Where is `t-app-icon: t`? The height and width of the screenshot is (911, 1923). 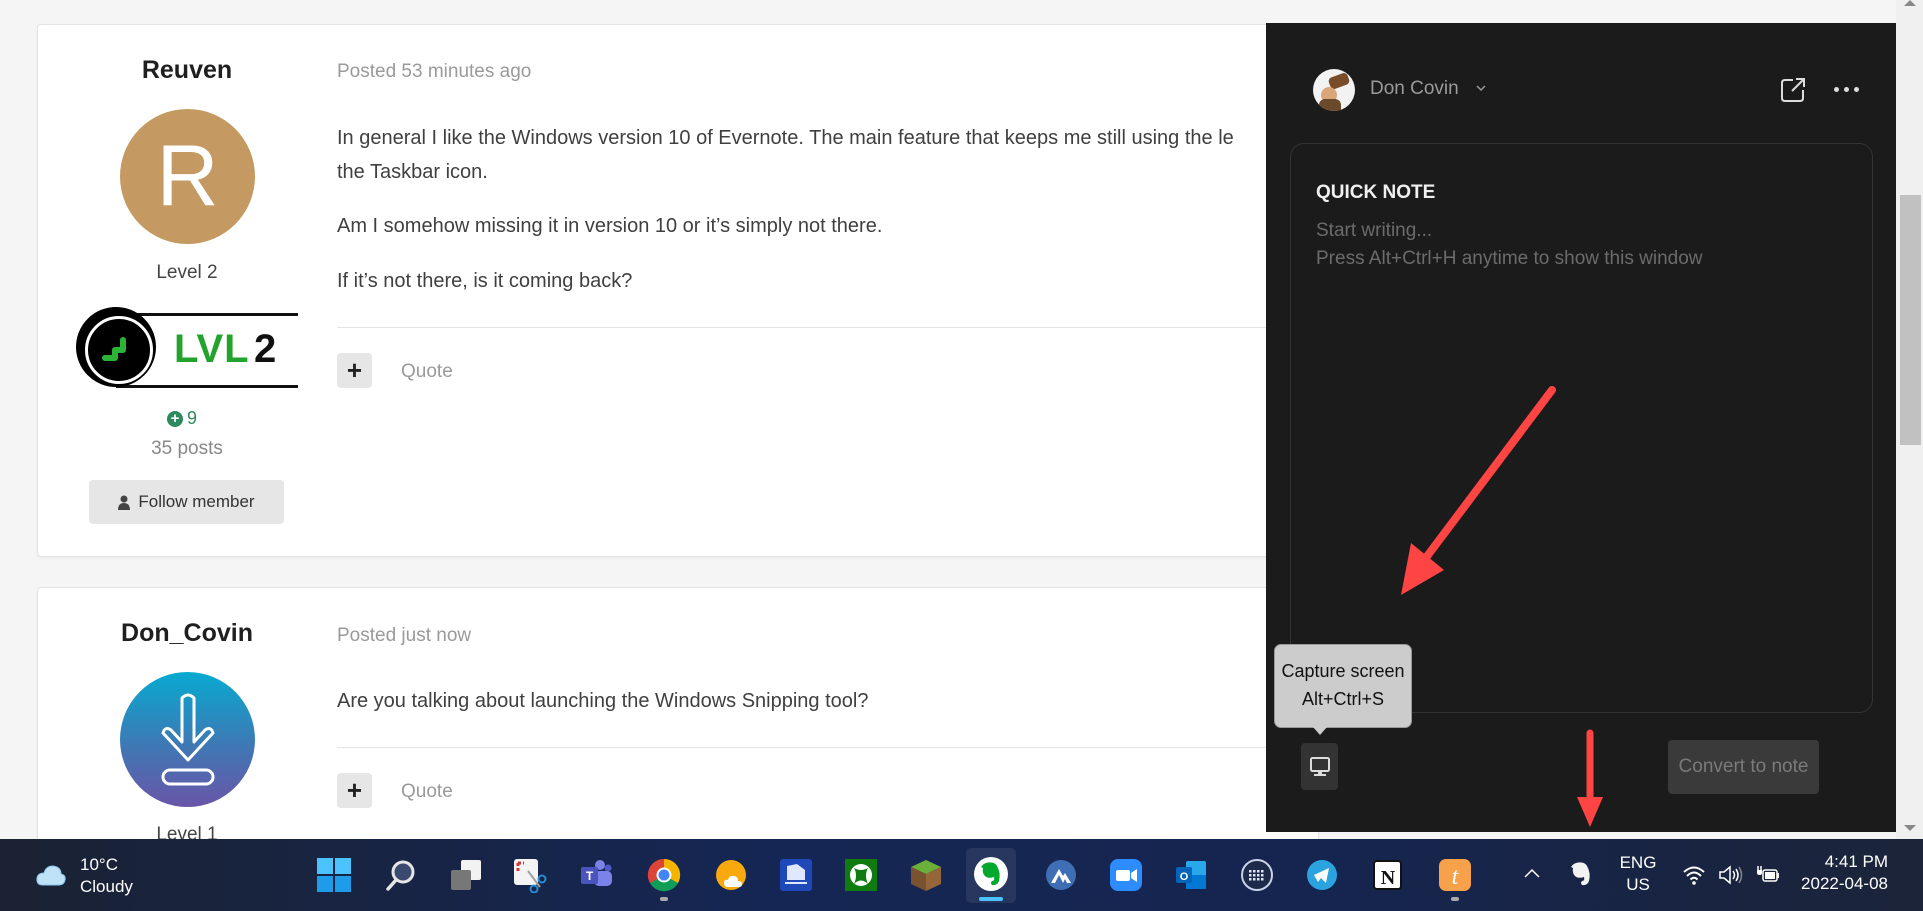
t-app-icon: t is located at coordinates (1455, 875).